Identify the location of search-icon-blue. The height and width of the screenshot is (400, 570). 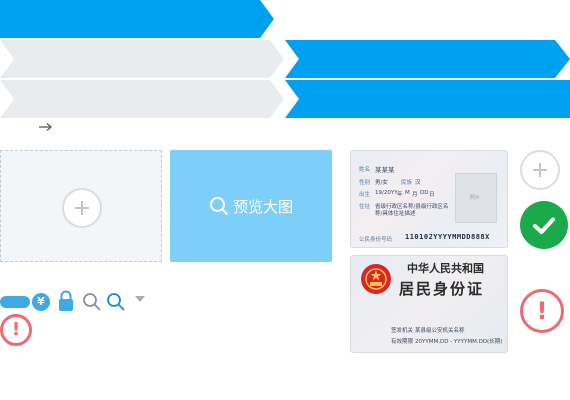
(116, 302).